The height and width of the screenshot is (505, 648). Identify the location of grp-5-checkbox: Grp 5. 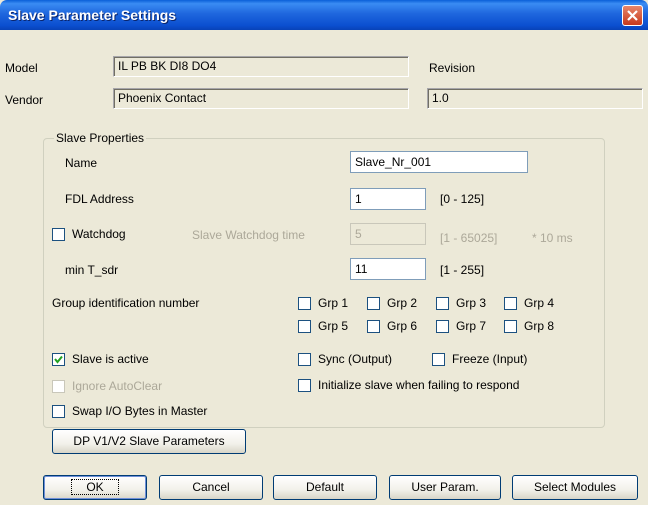
(323, 326).